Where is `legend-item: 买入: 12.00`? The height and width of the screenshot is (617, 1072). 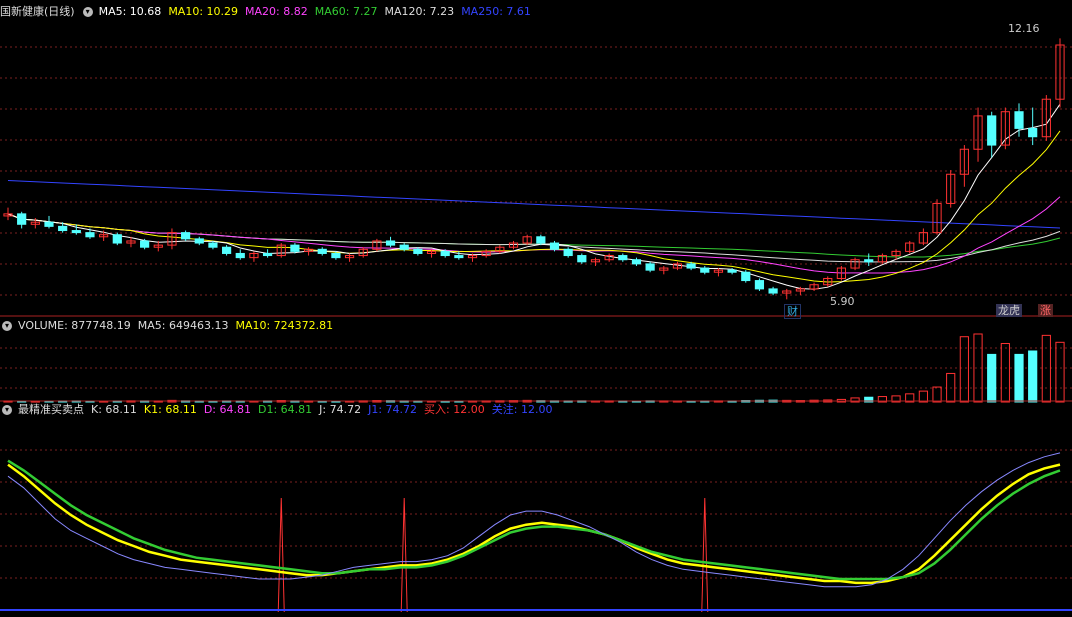
legend-item: 买入: 12.00 is located at coordinates (454, 409).